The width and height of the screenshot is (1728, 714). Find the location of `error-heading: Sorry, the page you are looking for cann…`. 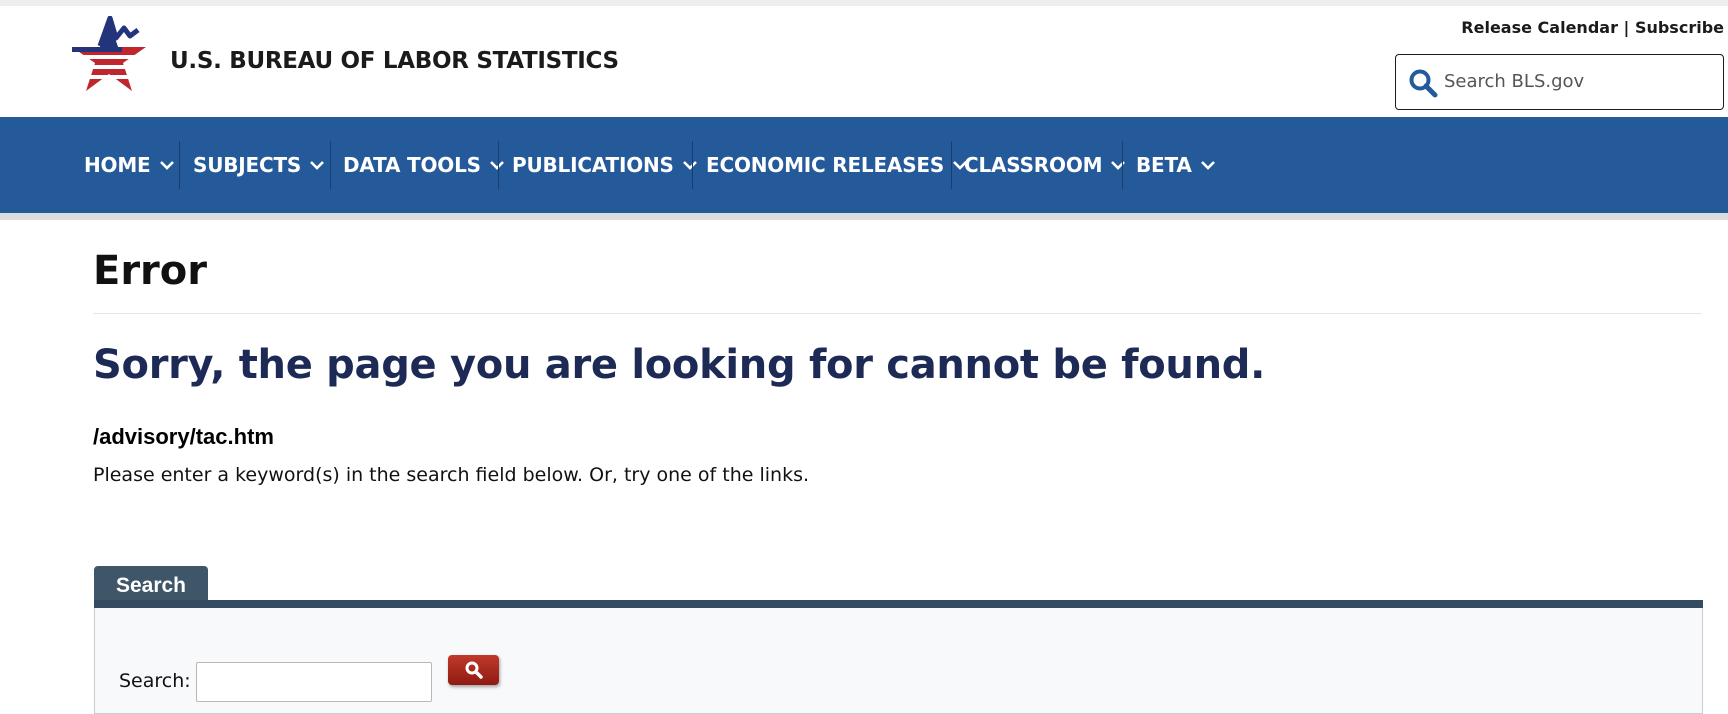

error-heading: Sorry, the page you are looking for cann… is located at coordinates (679, 365).